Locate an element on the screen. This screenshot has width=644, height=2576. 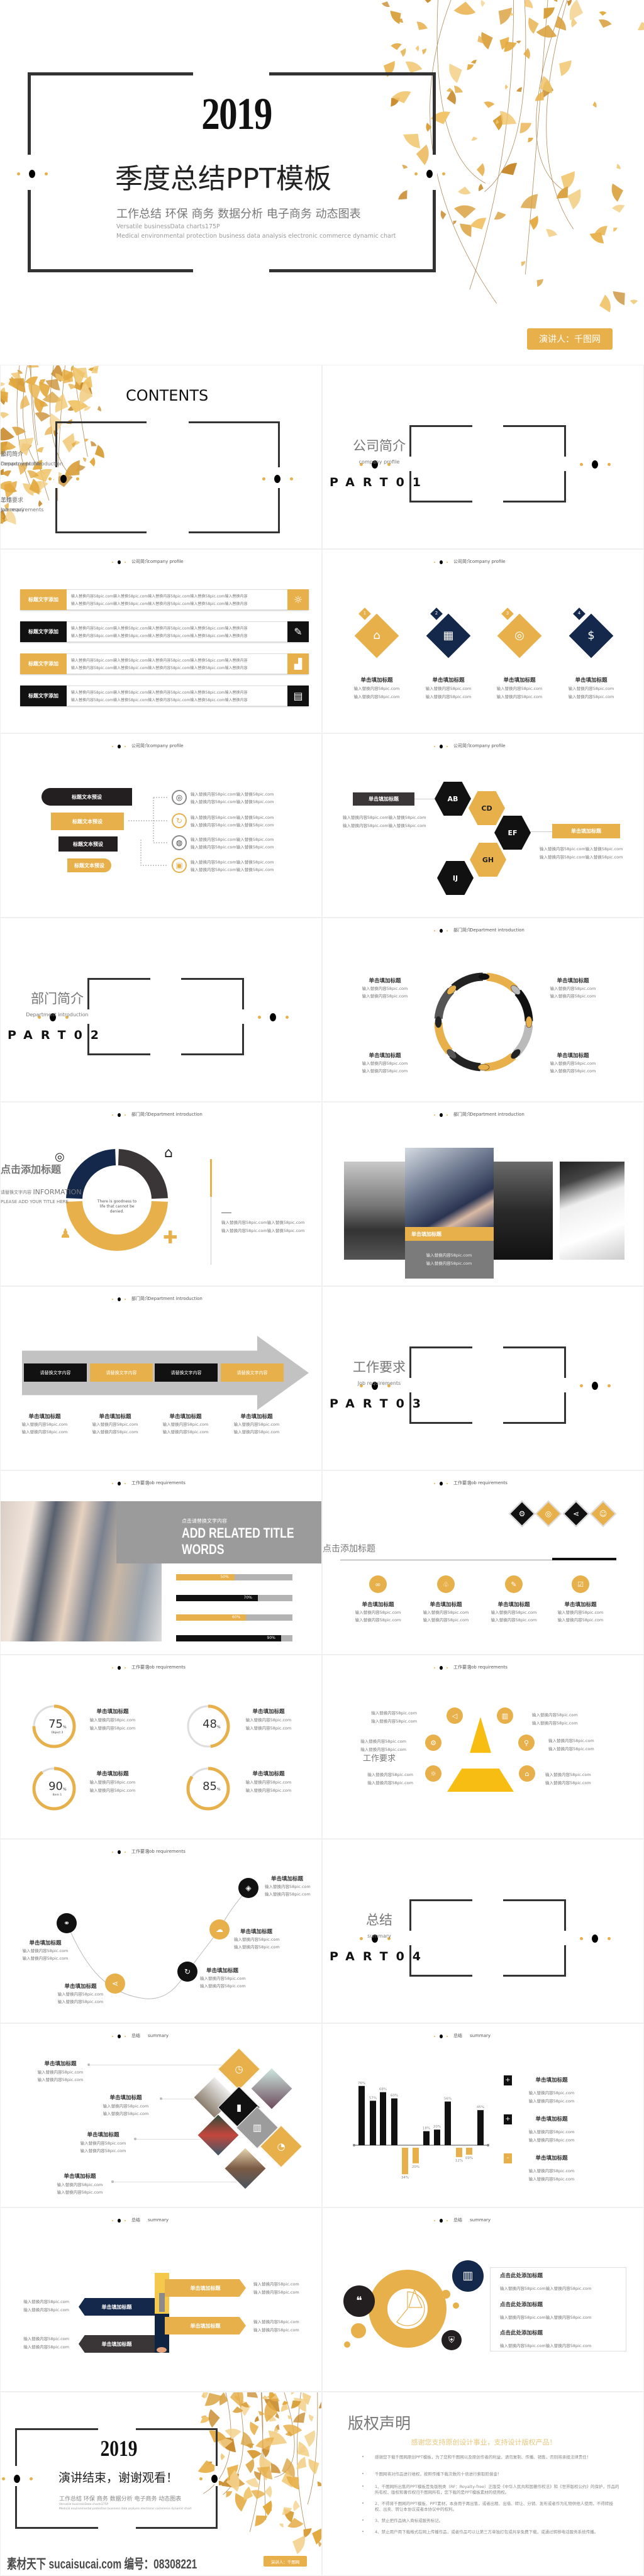
number-badge-text: 1 is located at coordinates (365, 613).